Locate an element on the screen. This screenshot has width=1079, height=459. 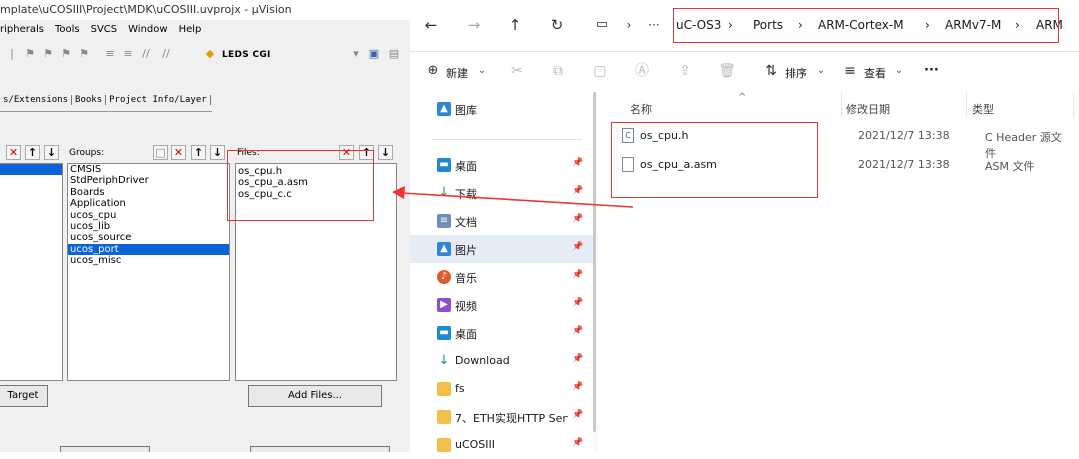
bookmark-next-icon: ⚑ is located at coordinates (66, 54).